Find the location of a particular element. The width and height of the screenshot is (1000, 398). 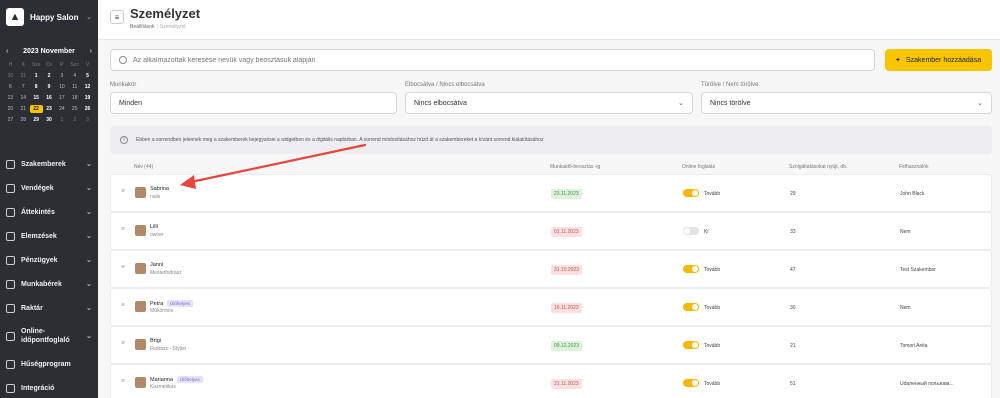

calendar-day: 14 is located at coordinates (23, 98).